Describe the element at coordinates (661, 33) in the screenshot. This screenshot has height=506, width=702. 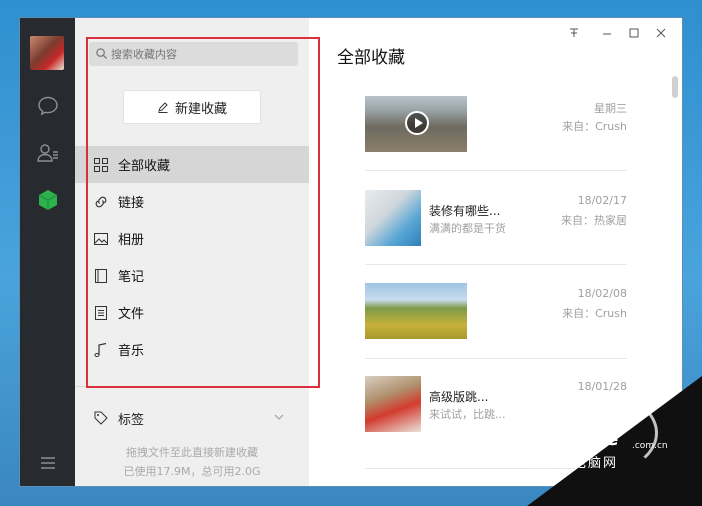
I see `close-icon` at that location.